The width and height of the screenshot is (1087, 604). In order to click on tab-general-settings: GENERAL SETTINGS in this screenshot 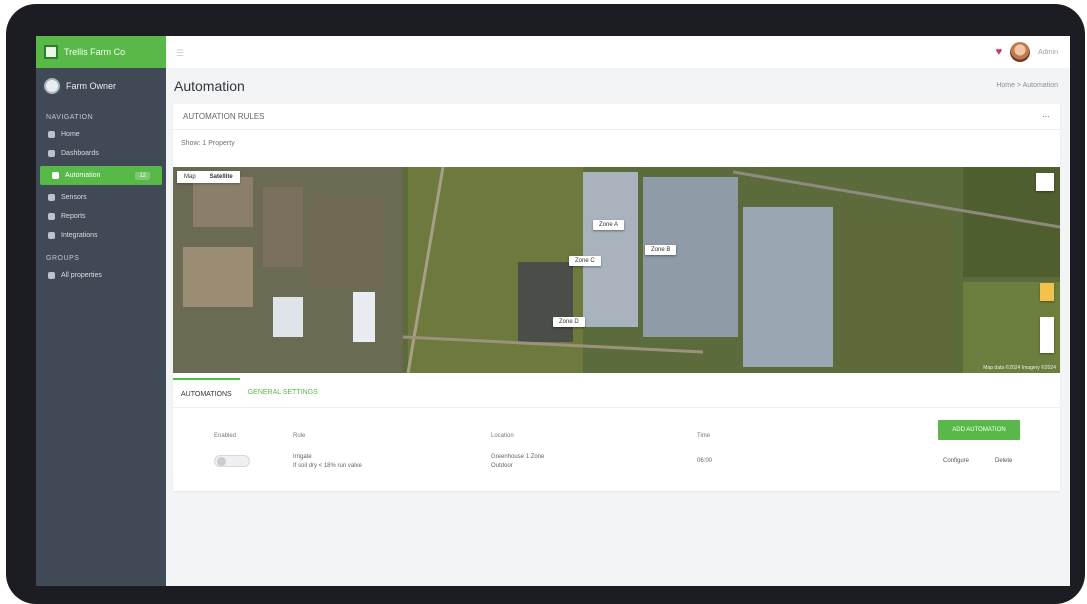, I will do `click(283, 392)`.